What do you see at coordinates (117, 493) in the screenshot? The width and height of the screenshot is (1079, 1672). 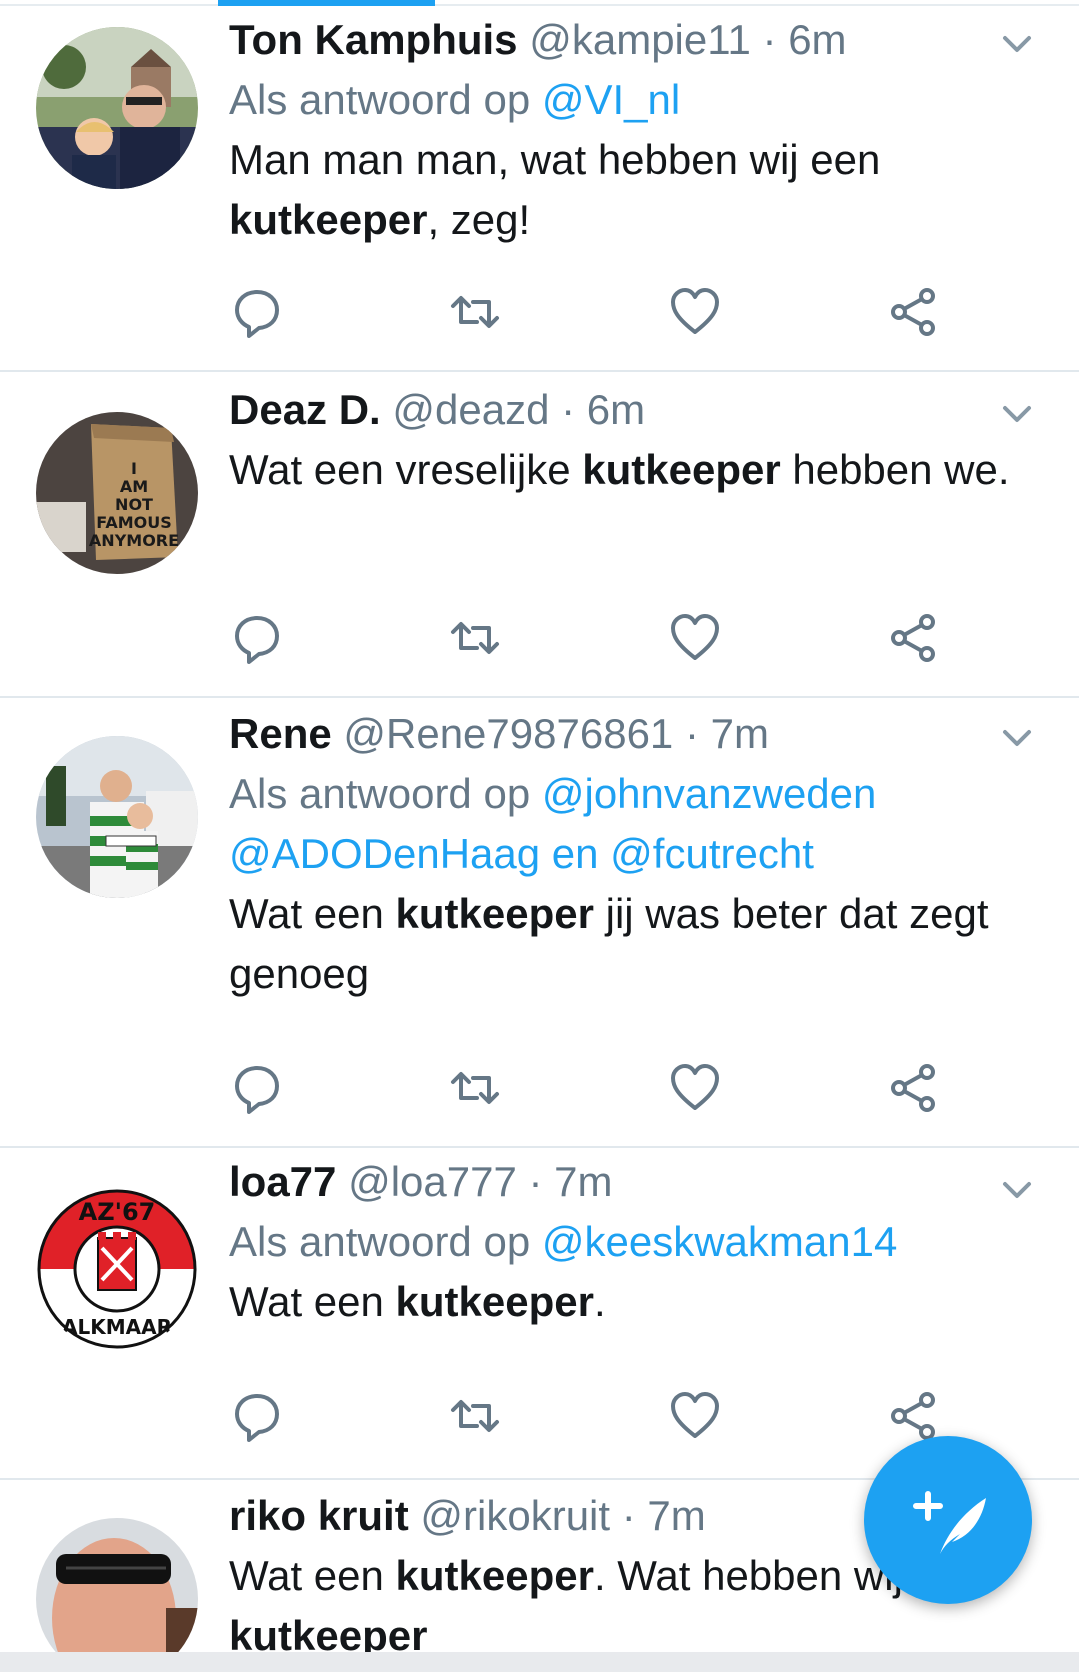 I see `avatar: I AM NOT FAMOUS ANYMORE` at bounding box center [117, 493].